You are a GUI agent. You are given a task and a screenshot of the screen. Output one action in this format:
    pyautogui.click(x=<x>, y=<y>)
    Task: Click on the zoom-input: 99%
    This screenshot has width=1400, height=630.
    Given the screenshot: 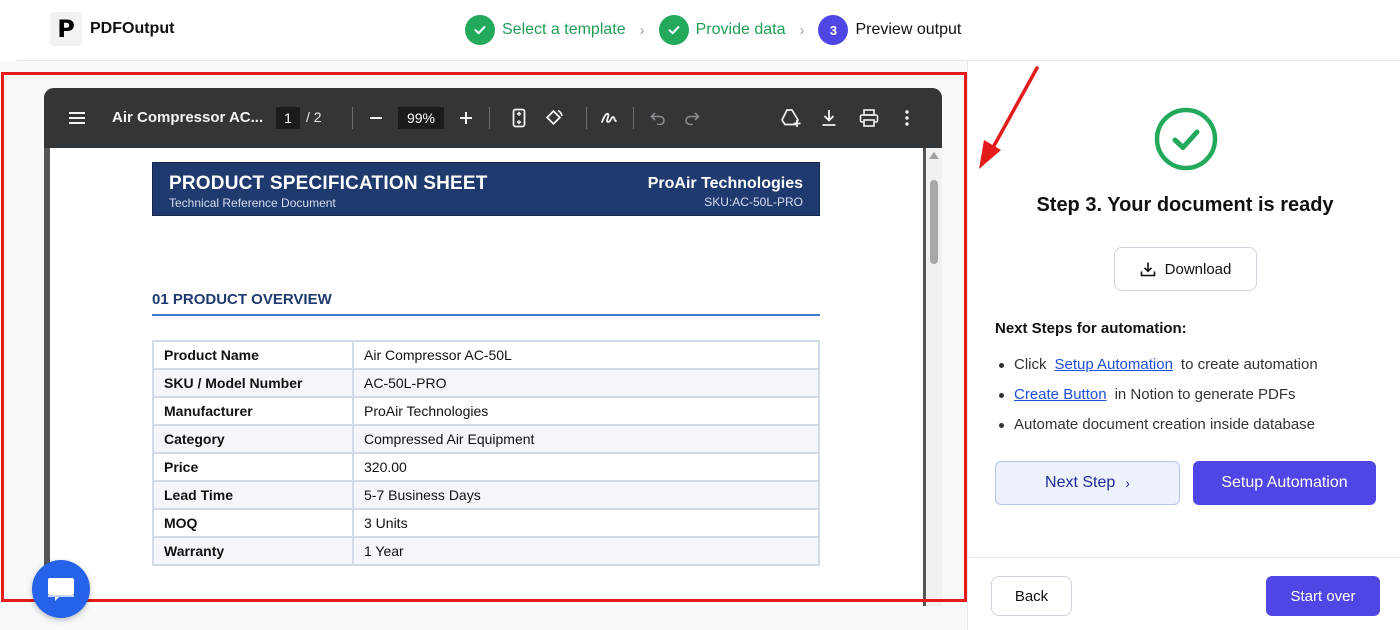 What is the action you would take?
    pyautogui.click(x=421, y=118)
    